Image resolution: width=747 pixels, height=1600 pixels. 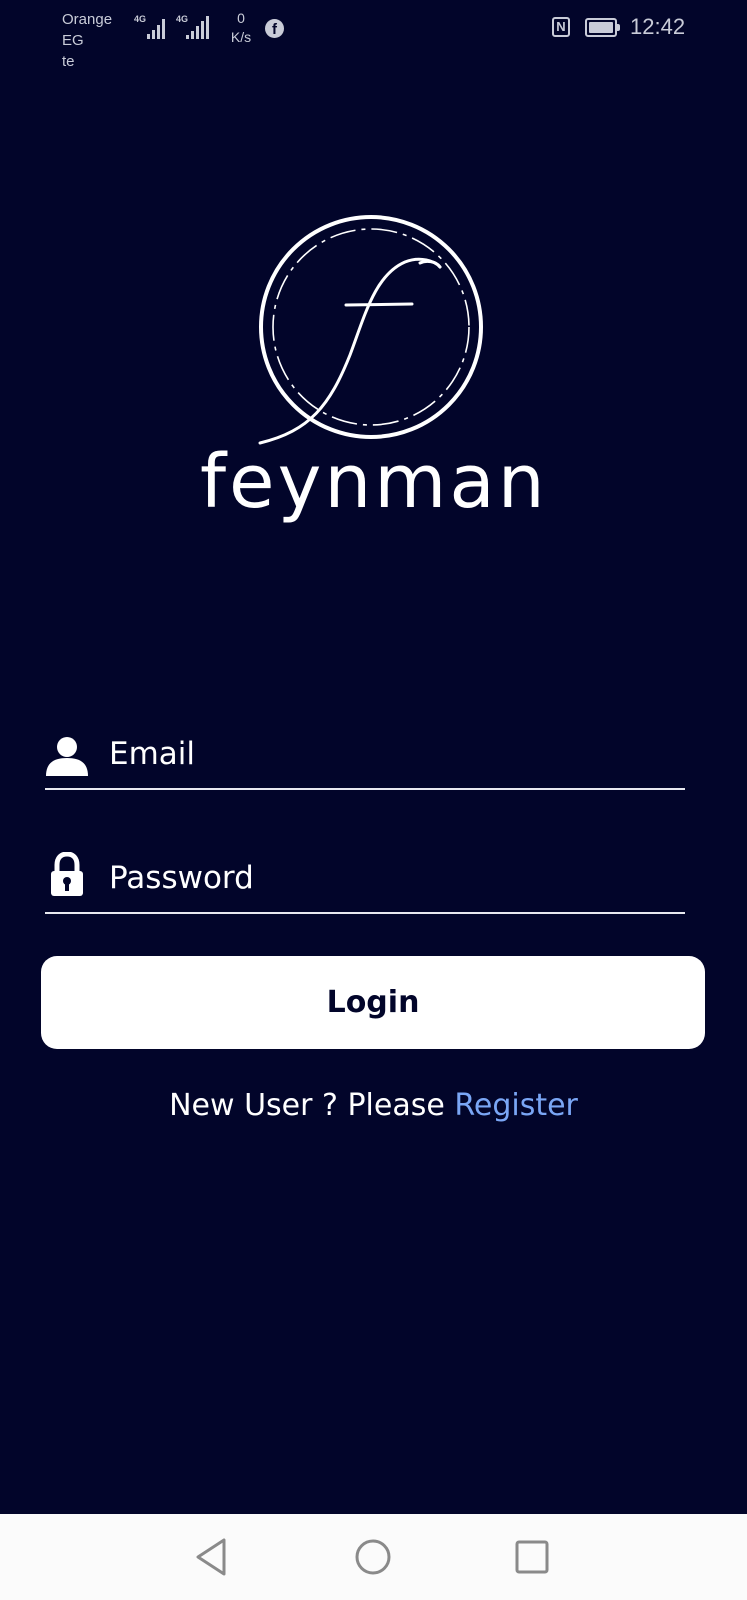 I want to click on app-wordmark: feynman, so click(x=374, y=482).